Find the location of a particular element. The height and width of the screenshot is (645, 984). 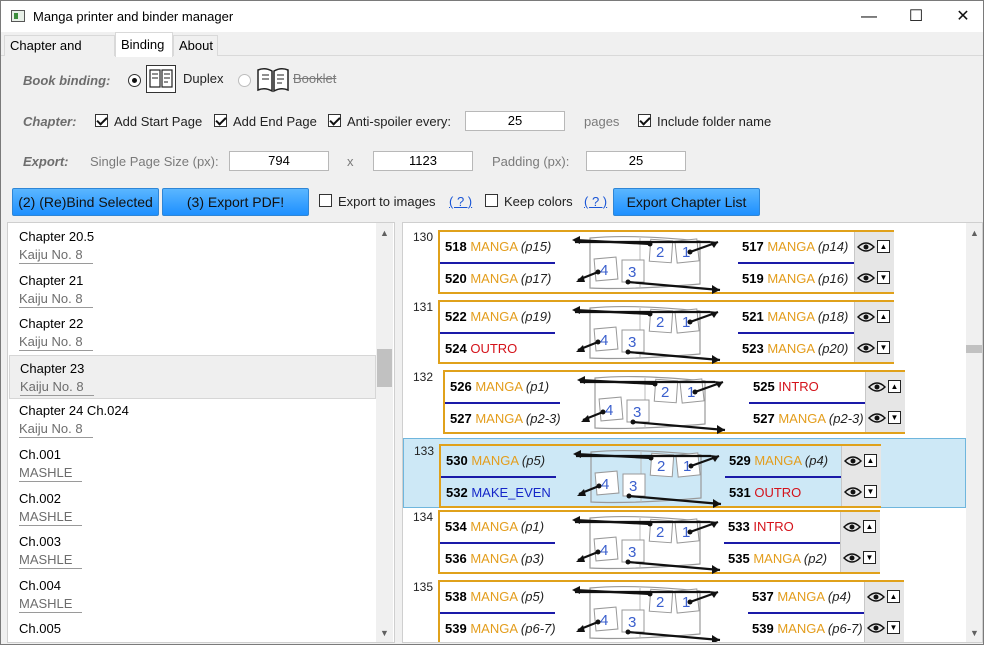

chapter-list-scrollbar: ▲ ▼ is located at coordinates (384, 432).